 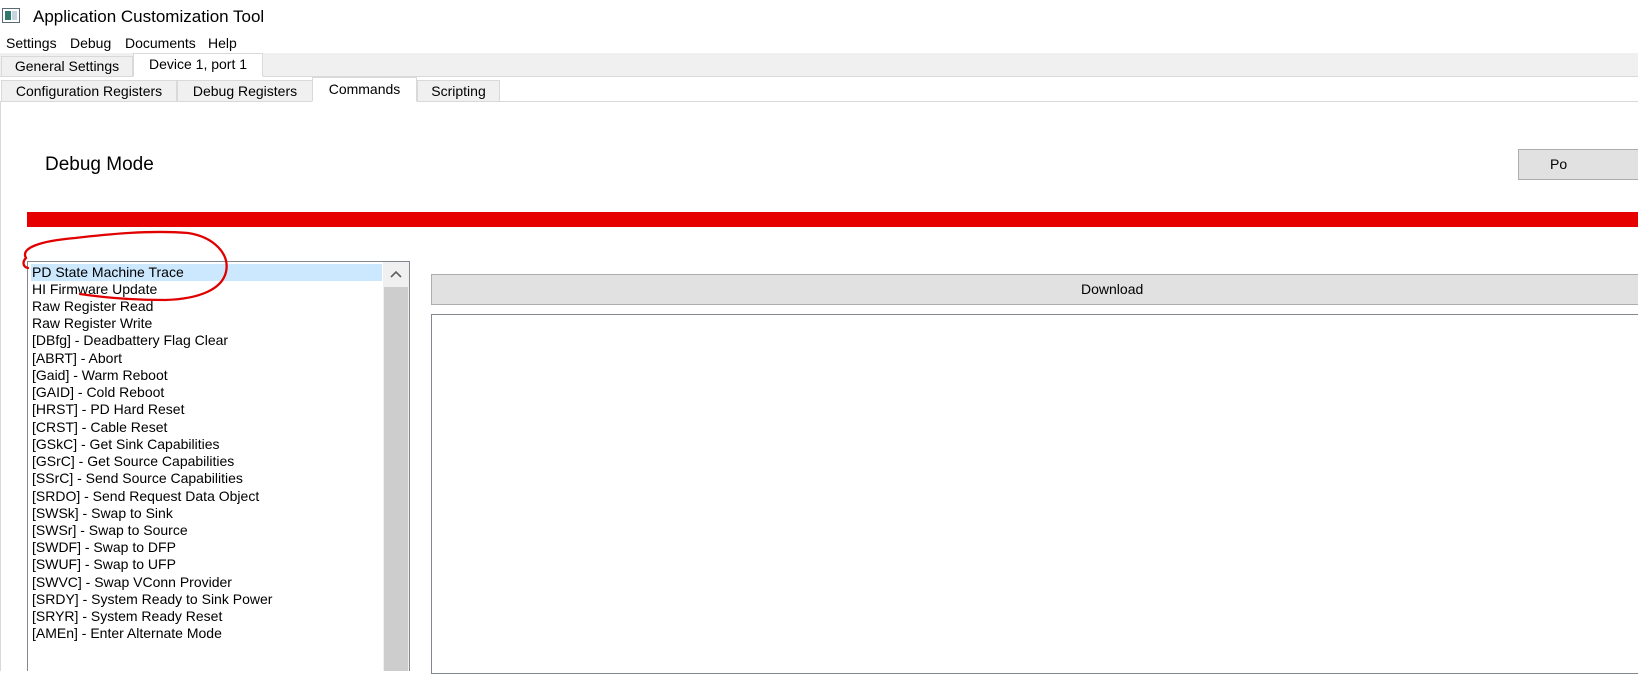 What do you see at coordinates (31, 43) in the screenshot?
I see `menu-settings: Settings` at bounding box center [31, 43].